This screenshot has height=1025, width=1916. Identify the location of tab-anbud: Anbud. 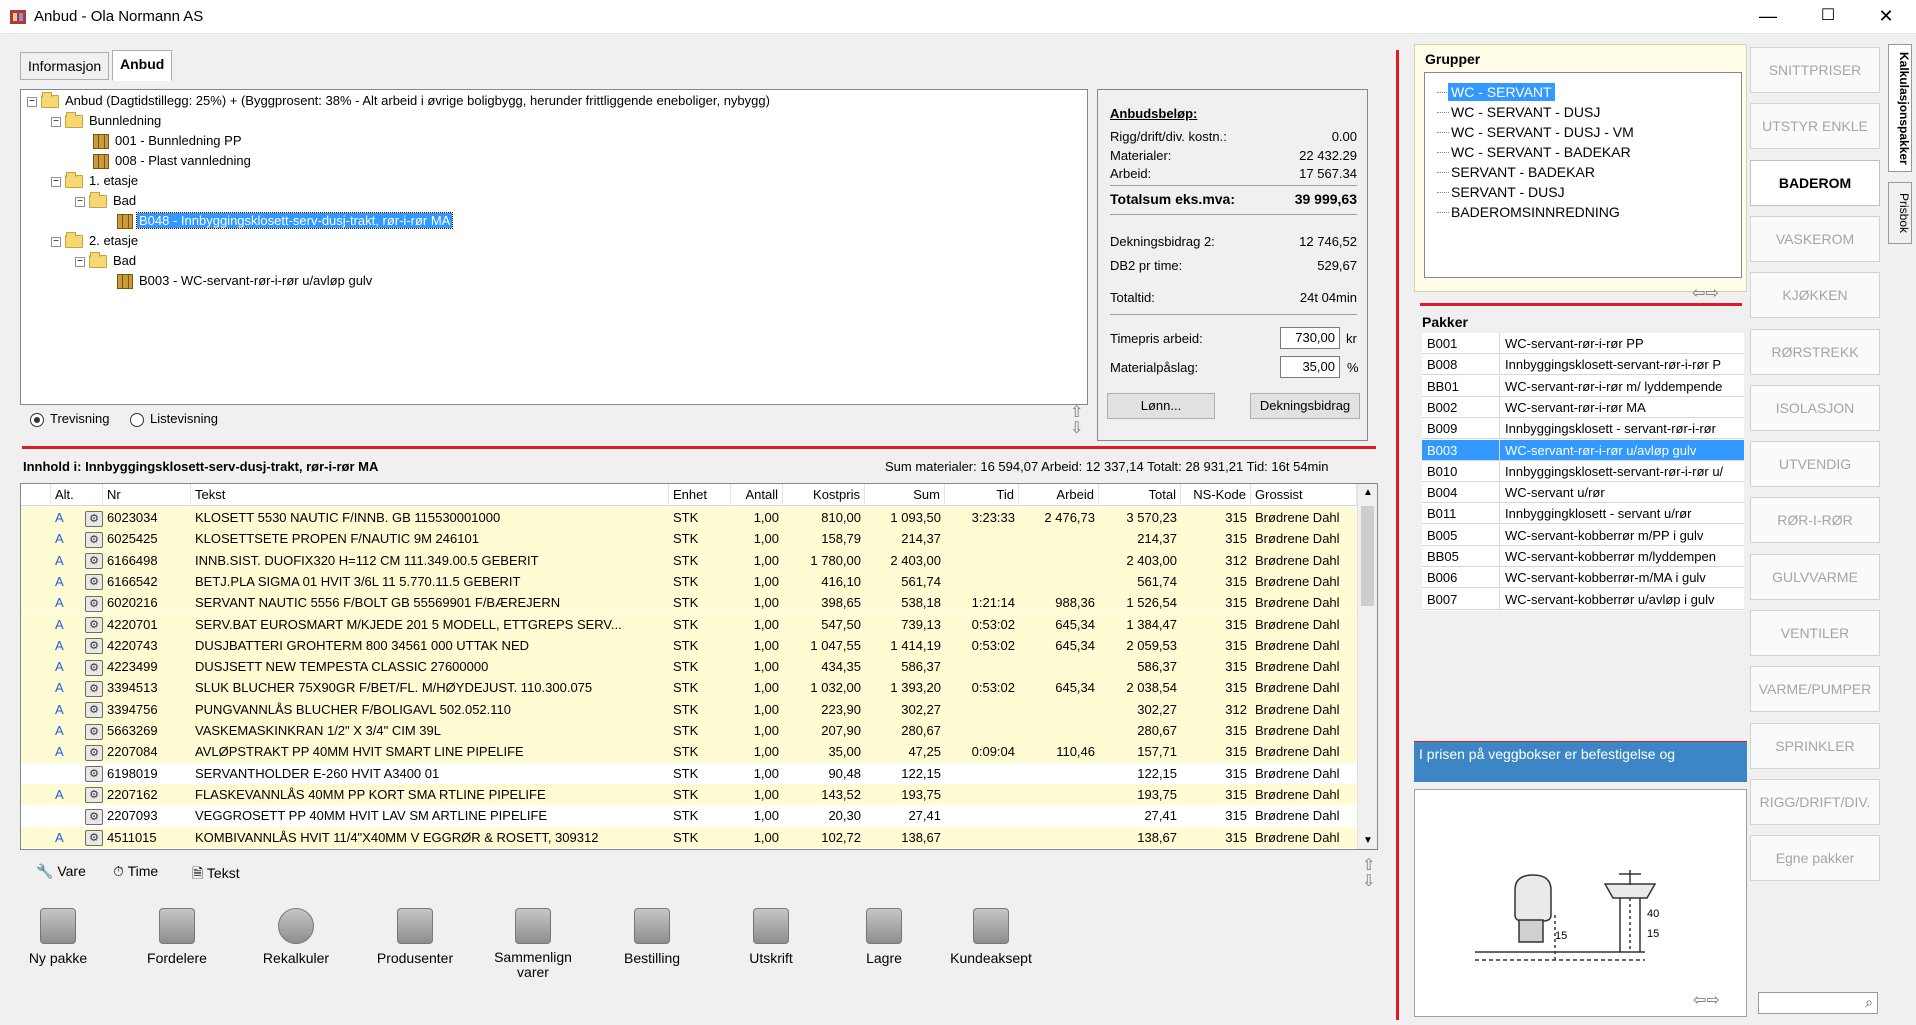
(142, 65).